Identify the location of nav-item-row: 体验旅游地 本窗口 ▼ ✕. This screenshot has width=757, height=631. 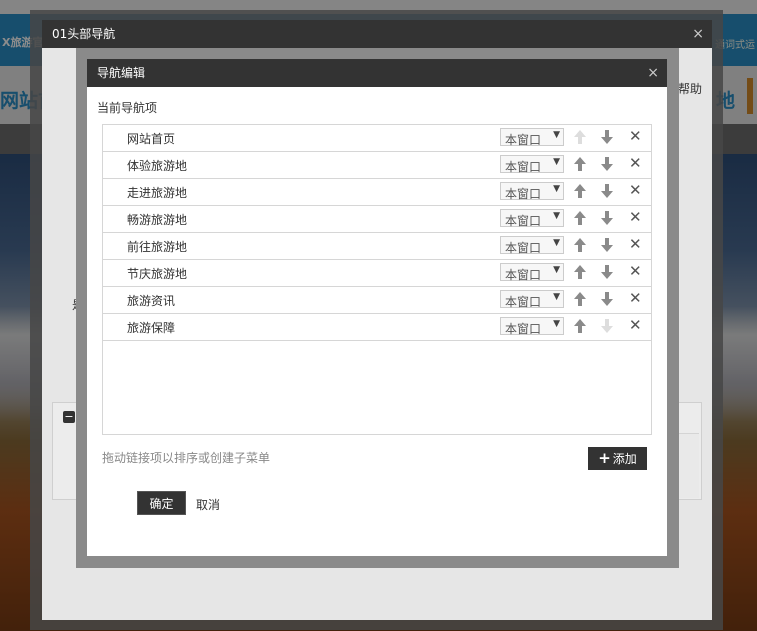
(377, 165).